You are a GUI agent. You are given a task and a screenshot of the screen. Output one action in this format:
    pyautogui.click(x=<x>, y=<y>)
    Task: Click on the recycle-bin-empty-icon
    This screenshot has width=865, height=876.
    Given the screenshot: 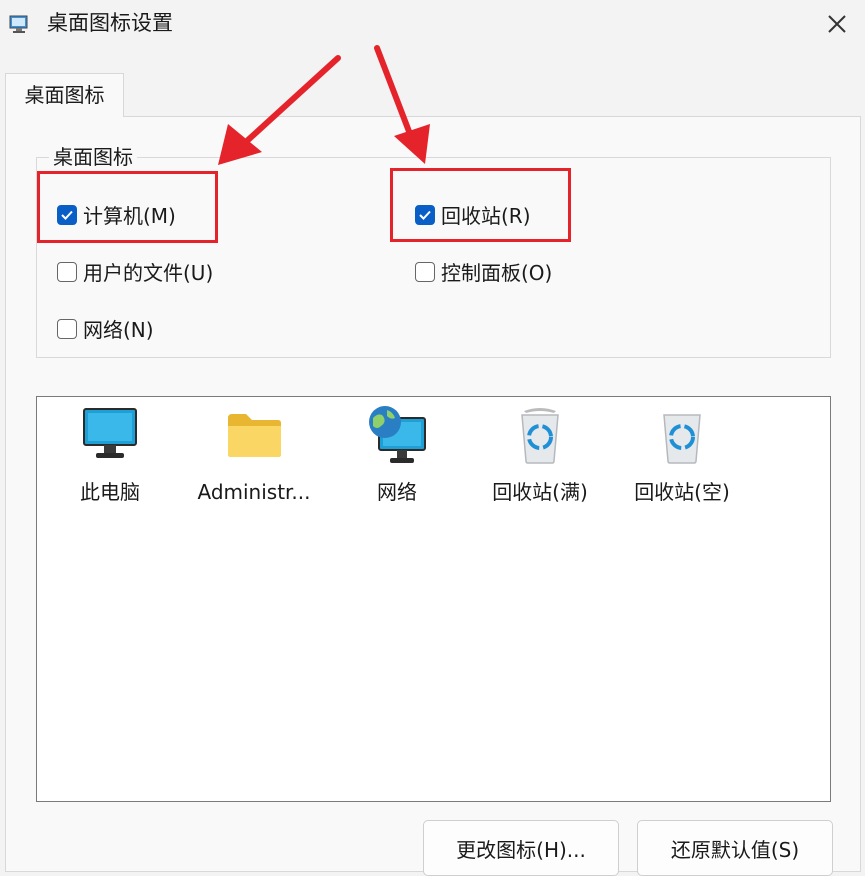 What is the action you would take?
    pyautogui.click(x=682, y=435)
    